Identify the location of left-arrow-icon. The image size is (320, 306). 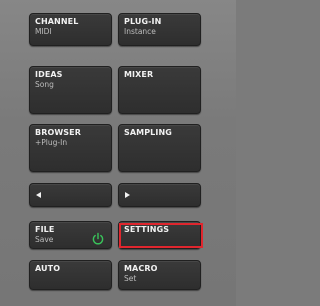
(38, 195).